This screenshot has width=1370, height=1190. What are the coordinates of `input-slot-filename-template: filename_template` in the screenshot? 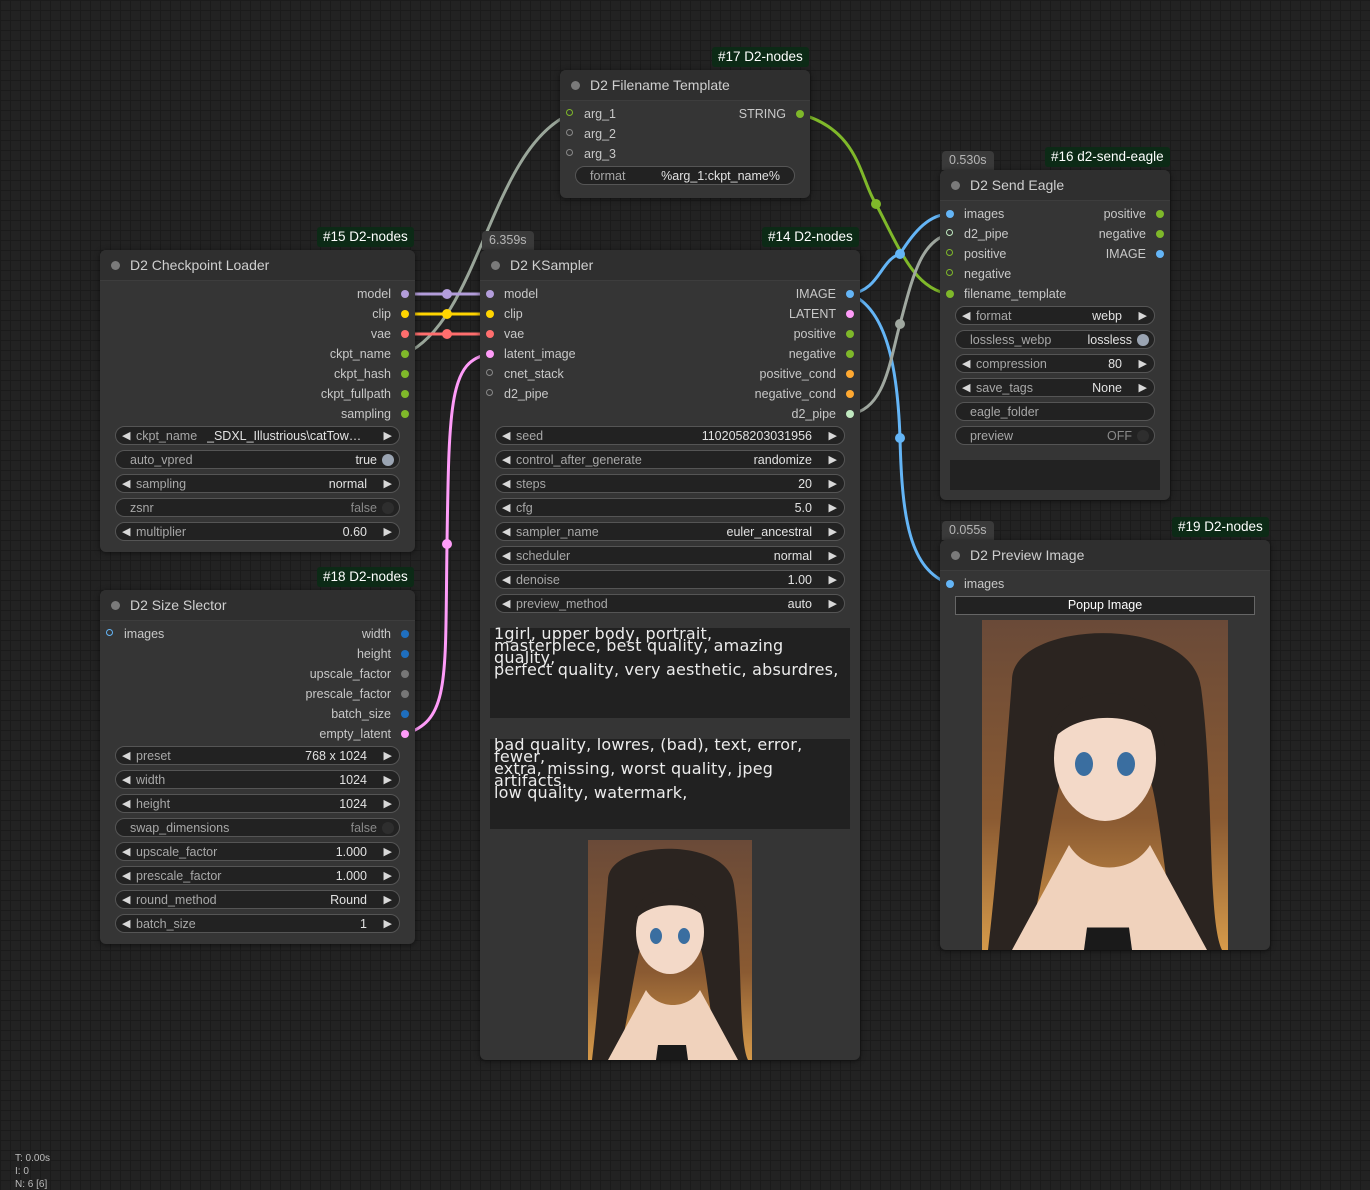 It's located at (1006, 294).